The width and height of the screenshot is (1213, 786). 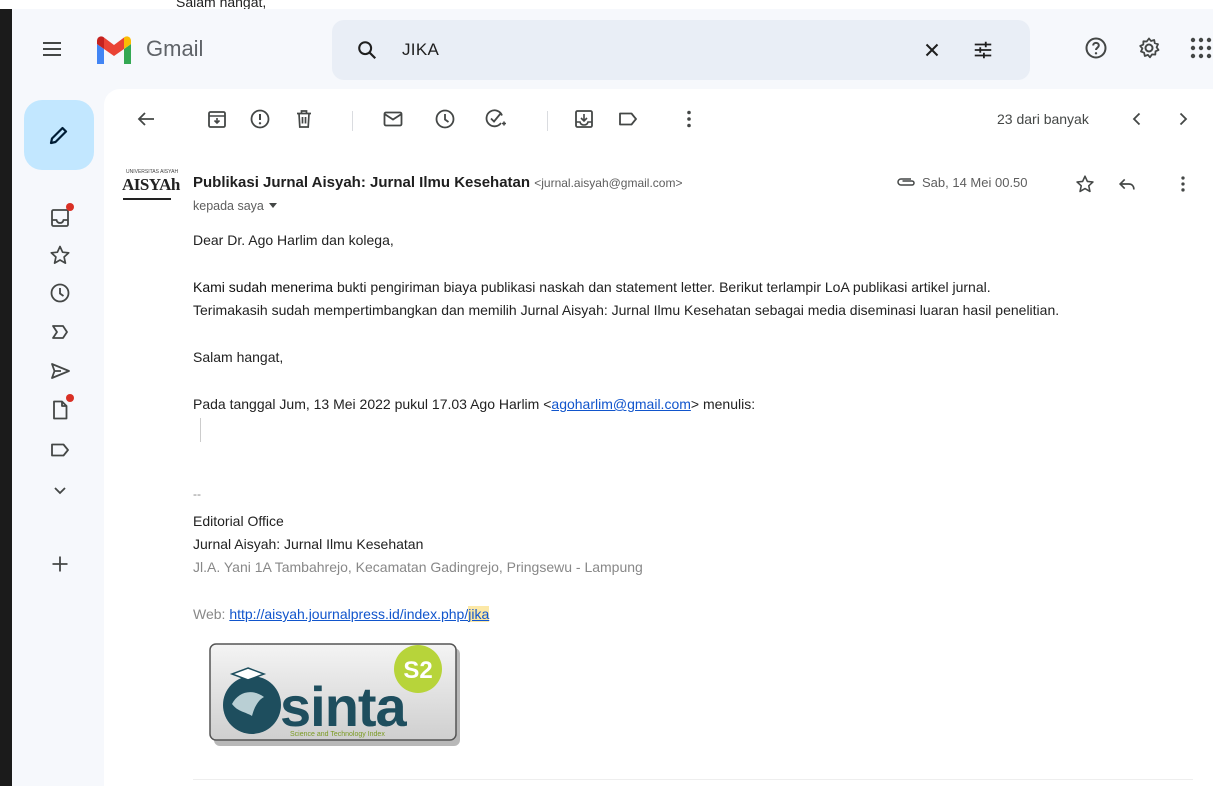 What do you see at coordinates (608, 183) in the screenshot?
I see `sender-email: <jurnal.aisyah@gmail.com>` at bounding box center [608, 183].